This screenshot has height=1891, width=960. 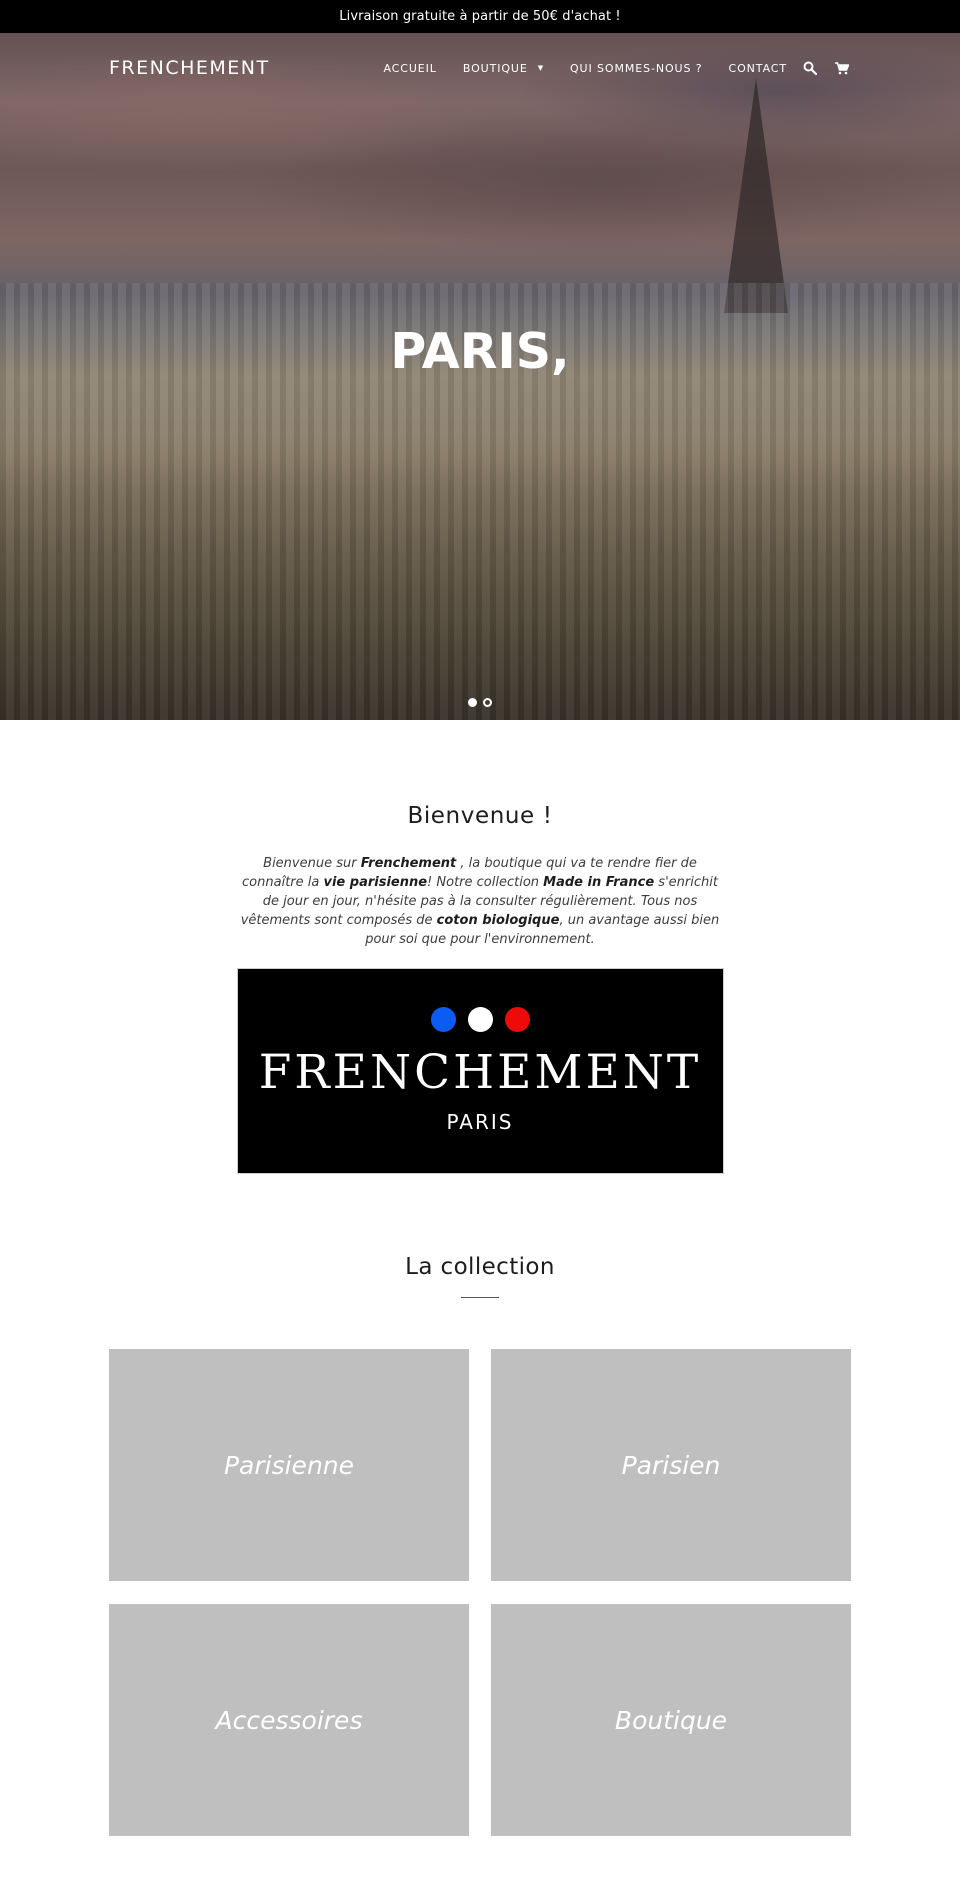 What do you see at coordinates (480, 702) in the screenshot?
I see `slideshow-dots` at bounding box center [480, 702].